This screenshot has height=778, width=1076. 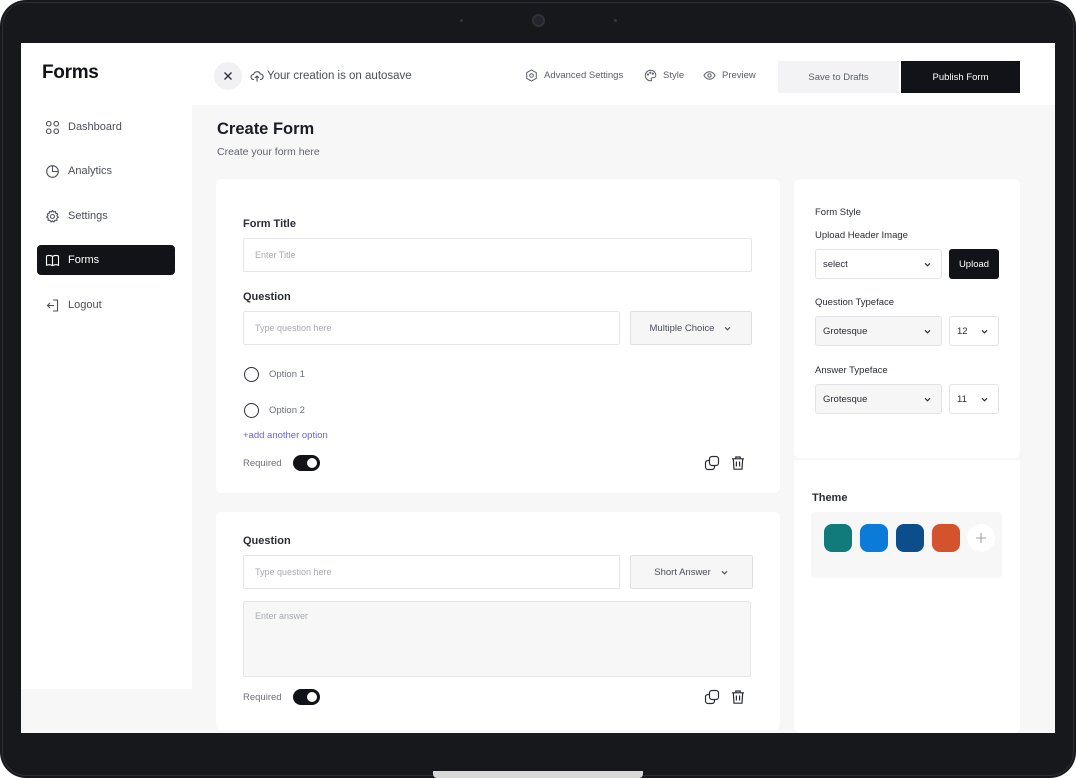 I want to click on theme-swatches, so click(x=906, y=545).